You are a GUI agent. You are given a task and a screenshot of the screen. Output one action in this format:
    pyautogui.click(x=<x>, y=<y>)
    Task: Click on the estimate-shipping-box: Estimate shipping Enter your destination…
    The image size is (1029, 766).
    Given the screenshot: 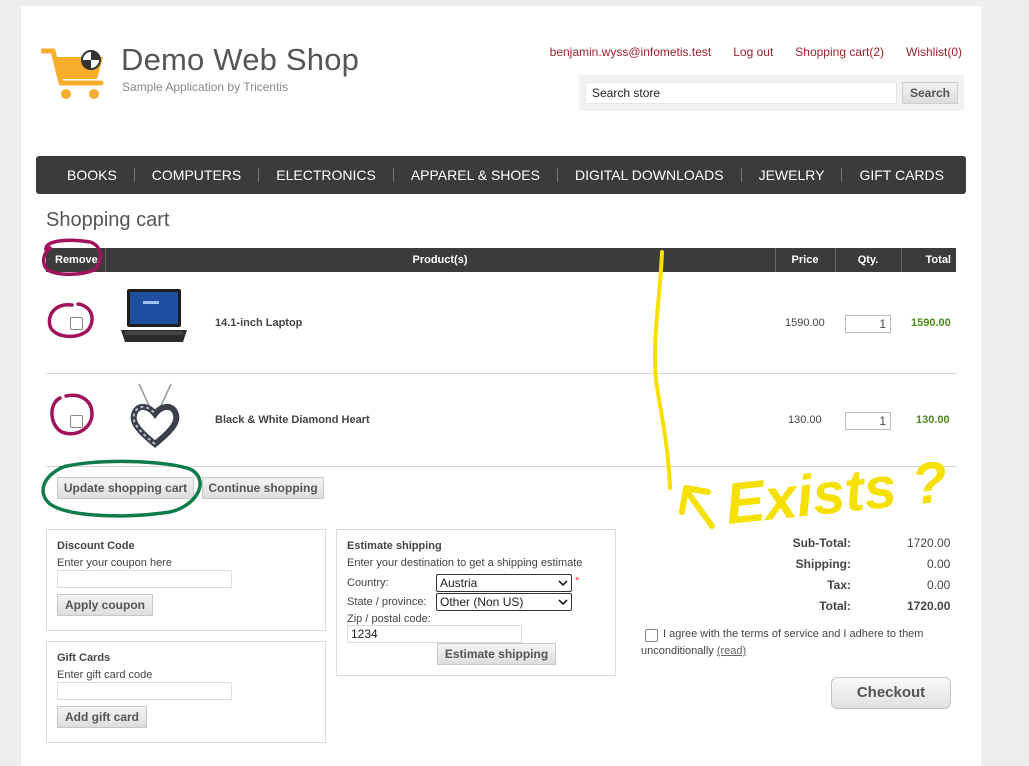 What is the action you would take?
    pyautogui.click(x=476, y=602)
    